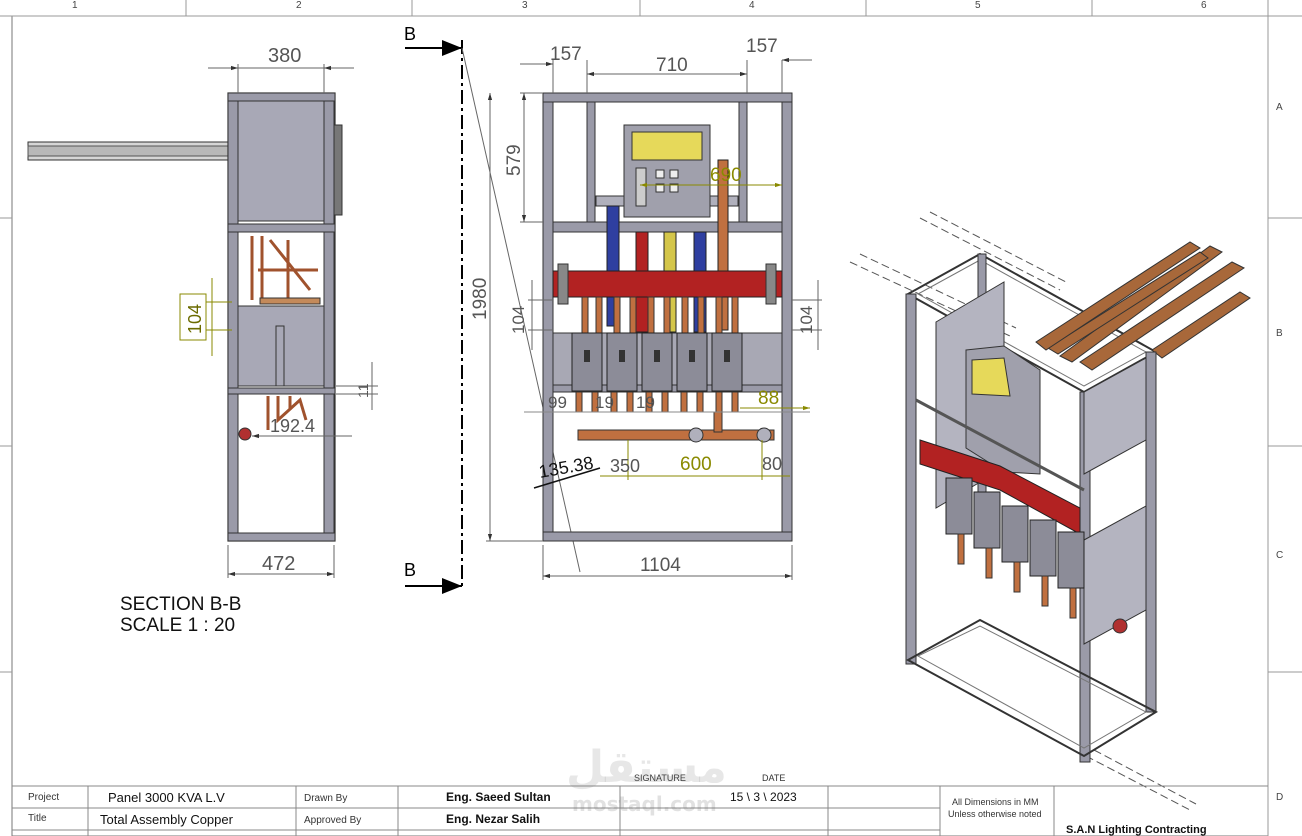  I want to click on dim-11: 11, so click(363, 390).